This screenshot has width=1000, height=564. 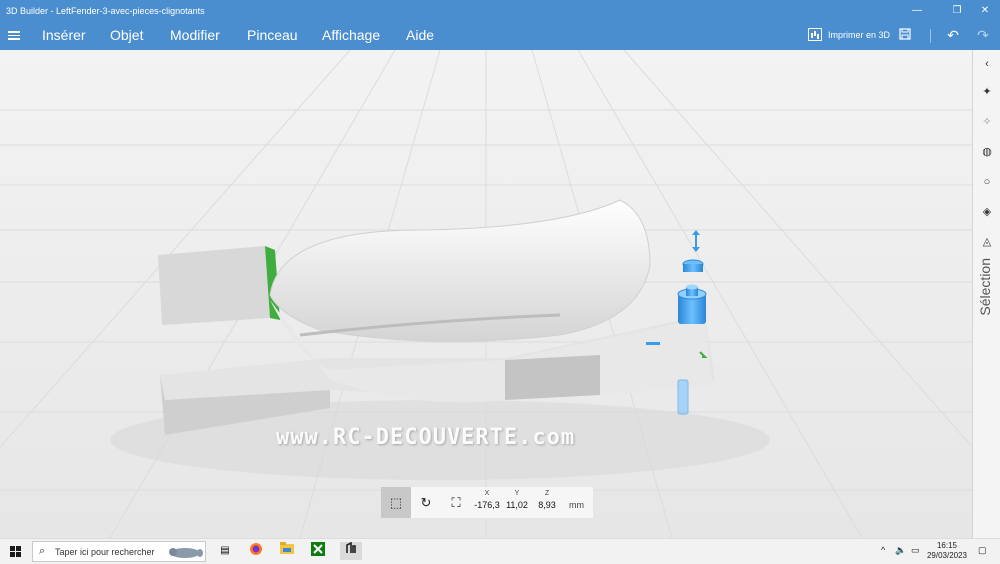 I want to click on undo-icon: ↶, so click(x=953, y=35).